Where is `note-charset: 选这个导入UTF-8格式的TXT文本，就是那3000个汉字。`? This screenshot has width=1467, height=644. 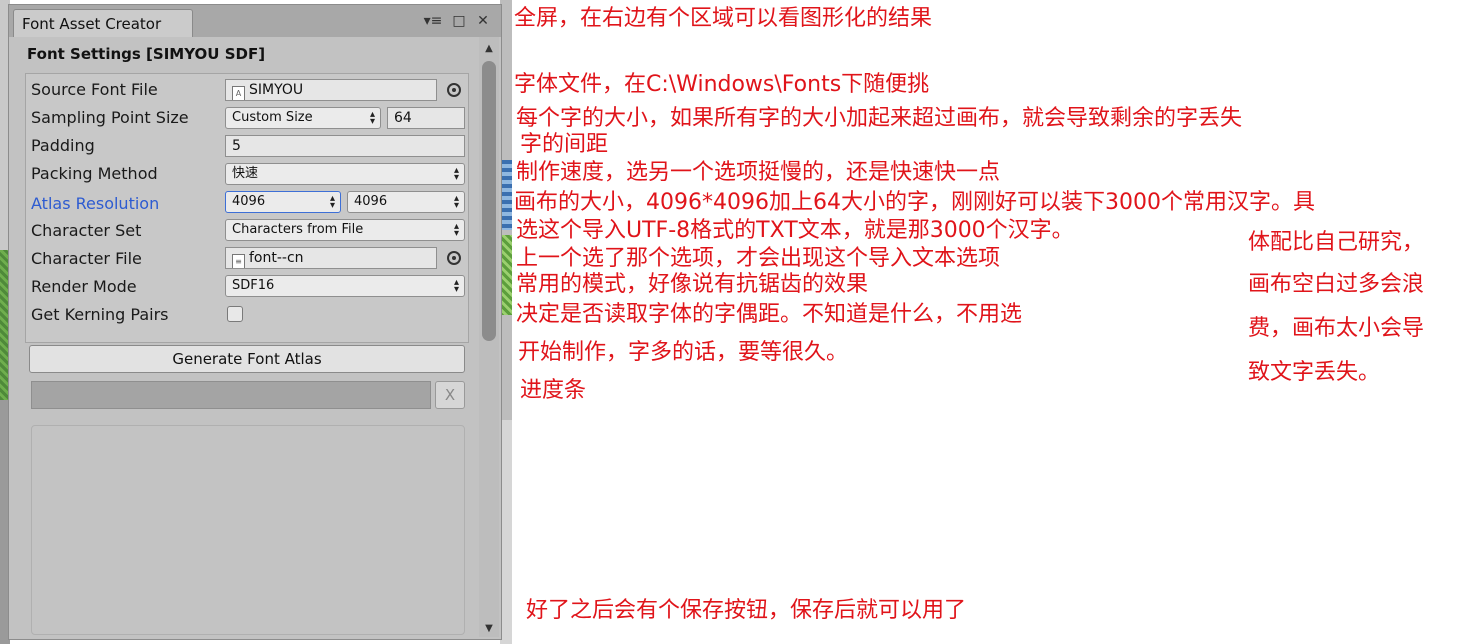
note-charset: 选这个导入UTF-8格式的TXT文本，就是那3000个汉字。 is located at coordinates (795, 230).